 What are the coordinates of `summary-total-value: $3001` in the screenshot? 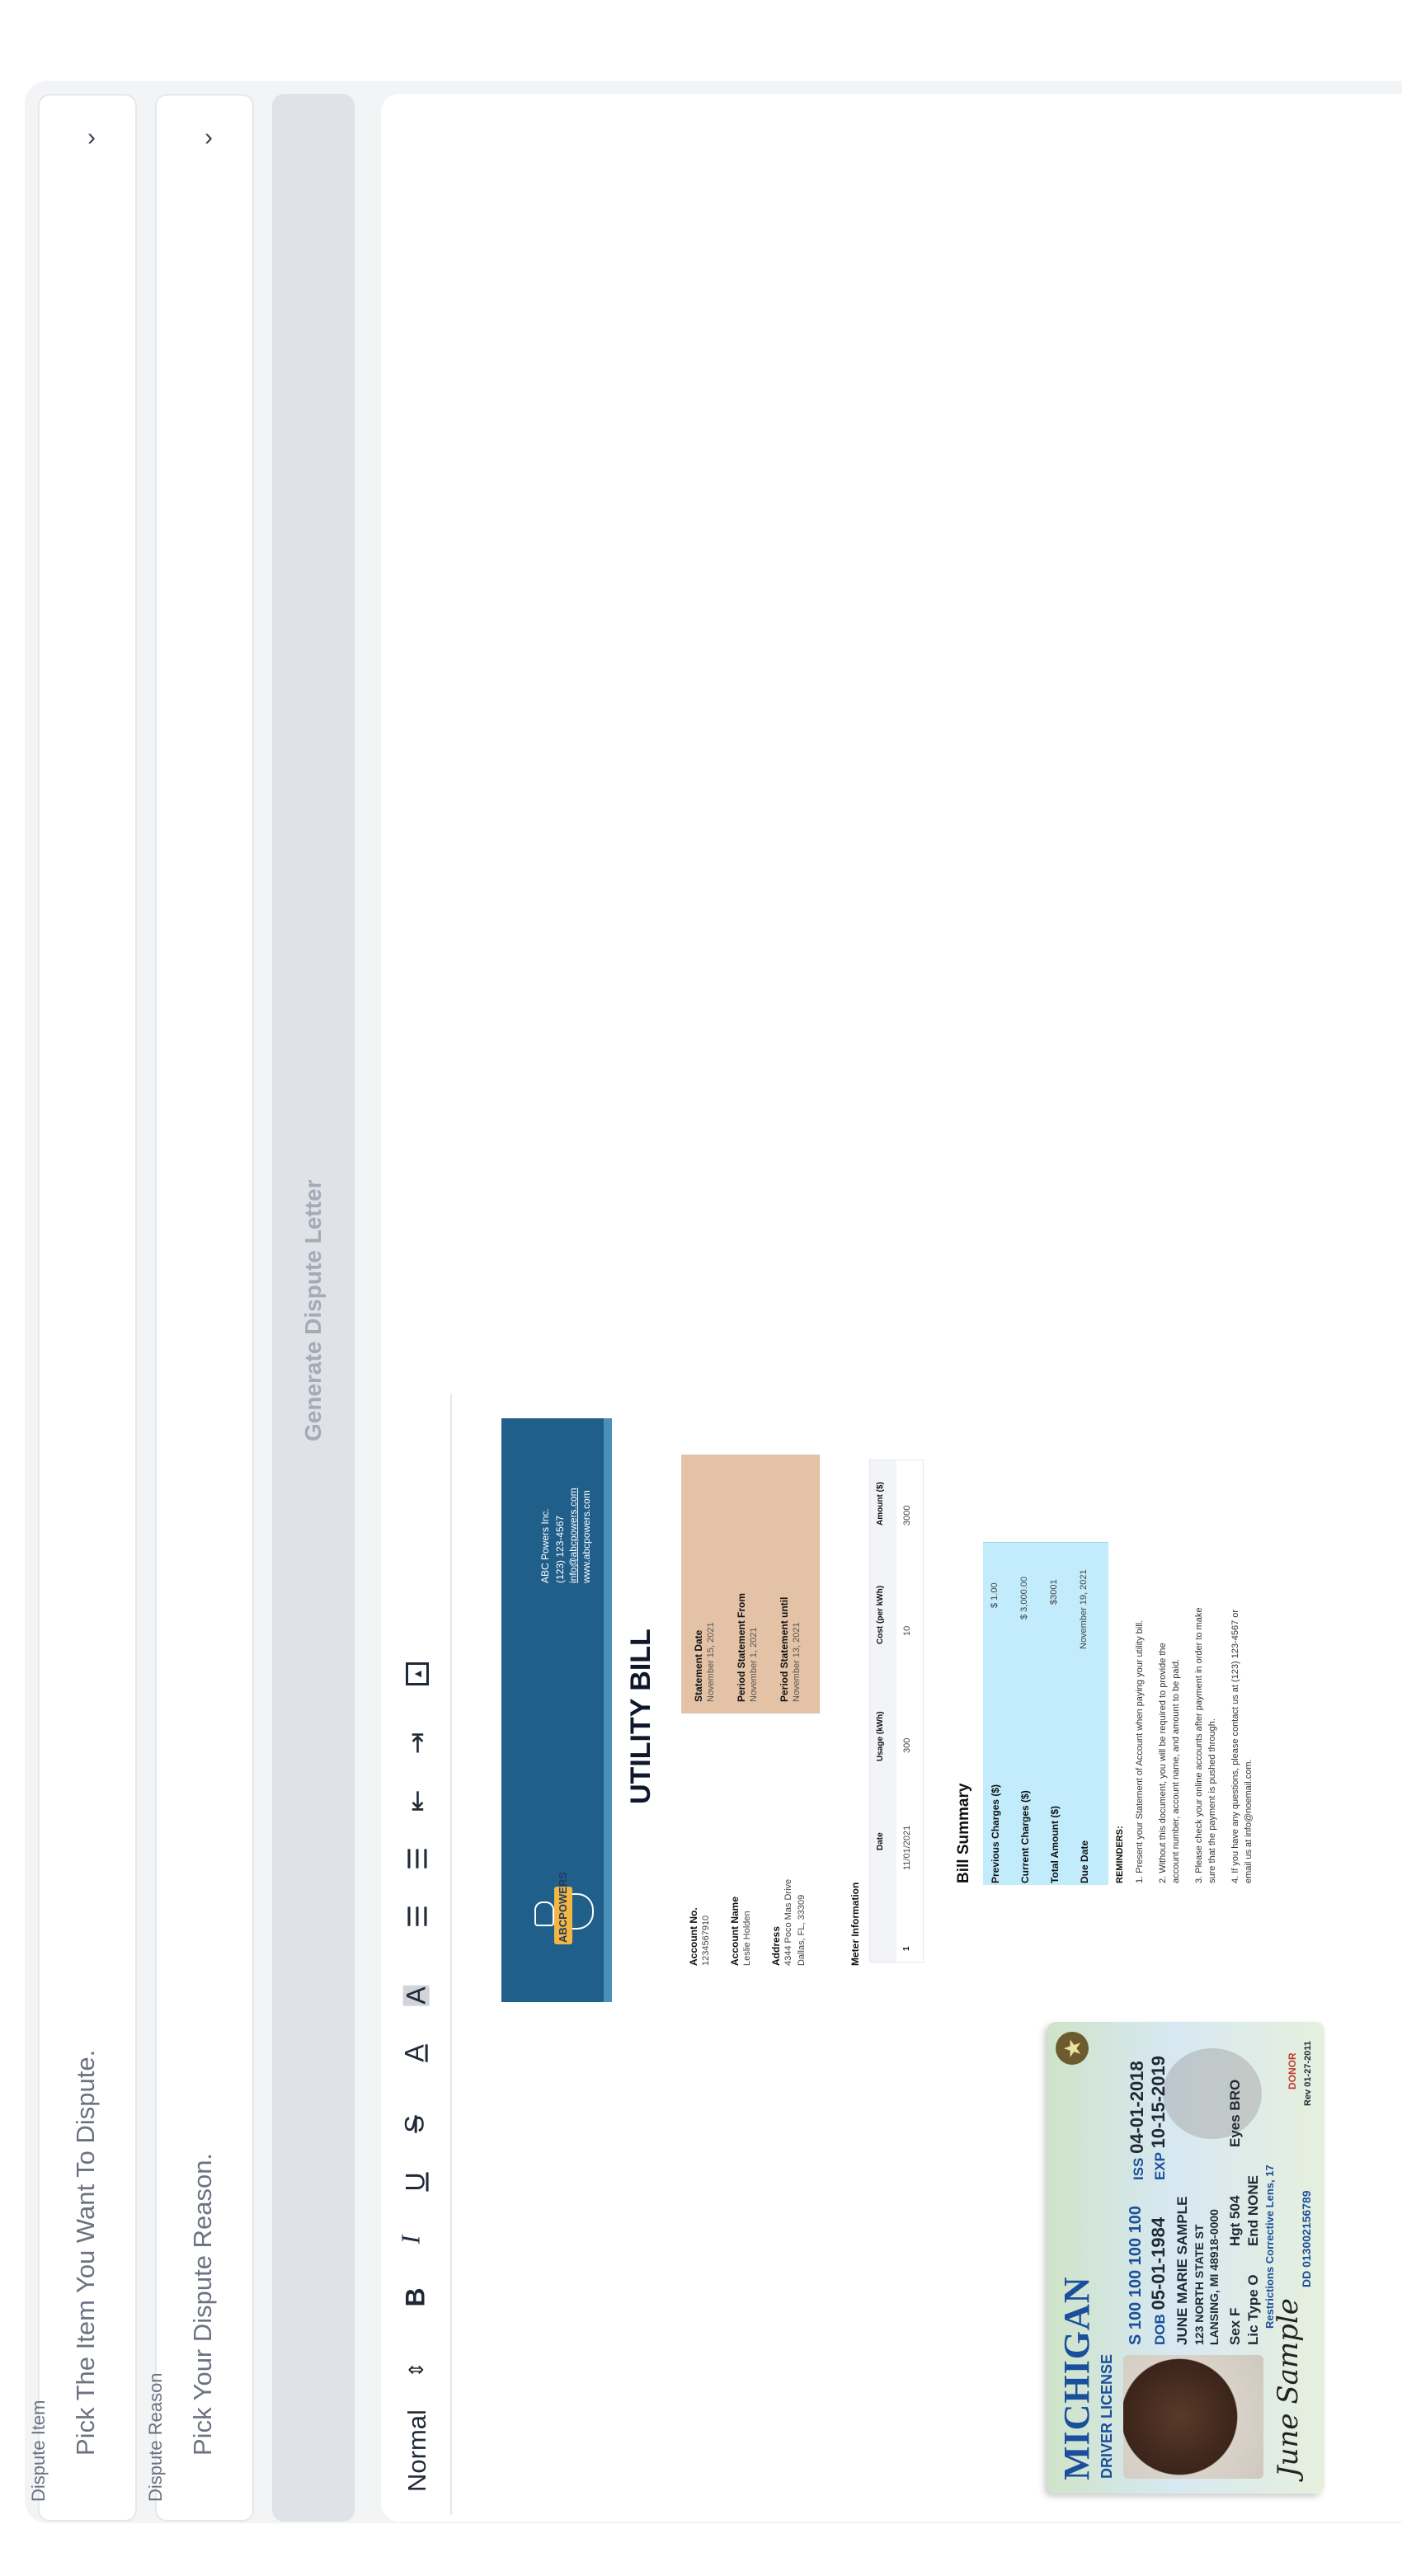 It's located at (1054, 1592).